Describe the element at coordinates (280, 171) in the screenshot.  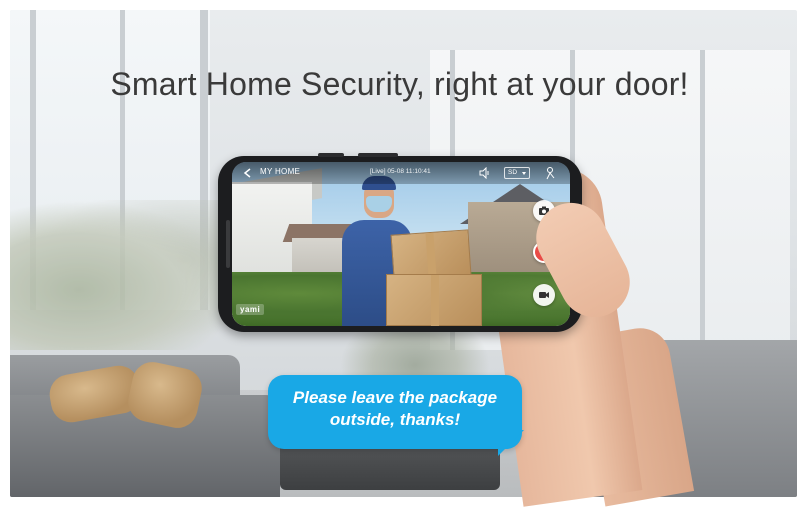
I see `camera-title: MY HOME` at that location.